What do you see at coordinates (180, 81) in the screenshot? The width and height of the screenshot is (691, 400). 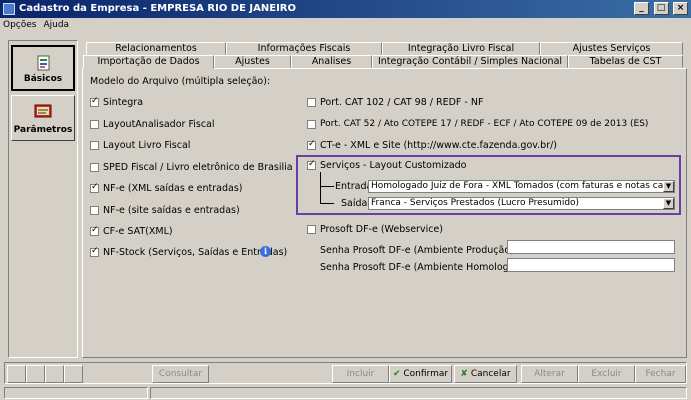 I see `modelo-arquivo-label: Modelo do Arquivo (múltipla seleção):` at bounding box center [180, 81].